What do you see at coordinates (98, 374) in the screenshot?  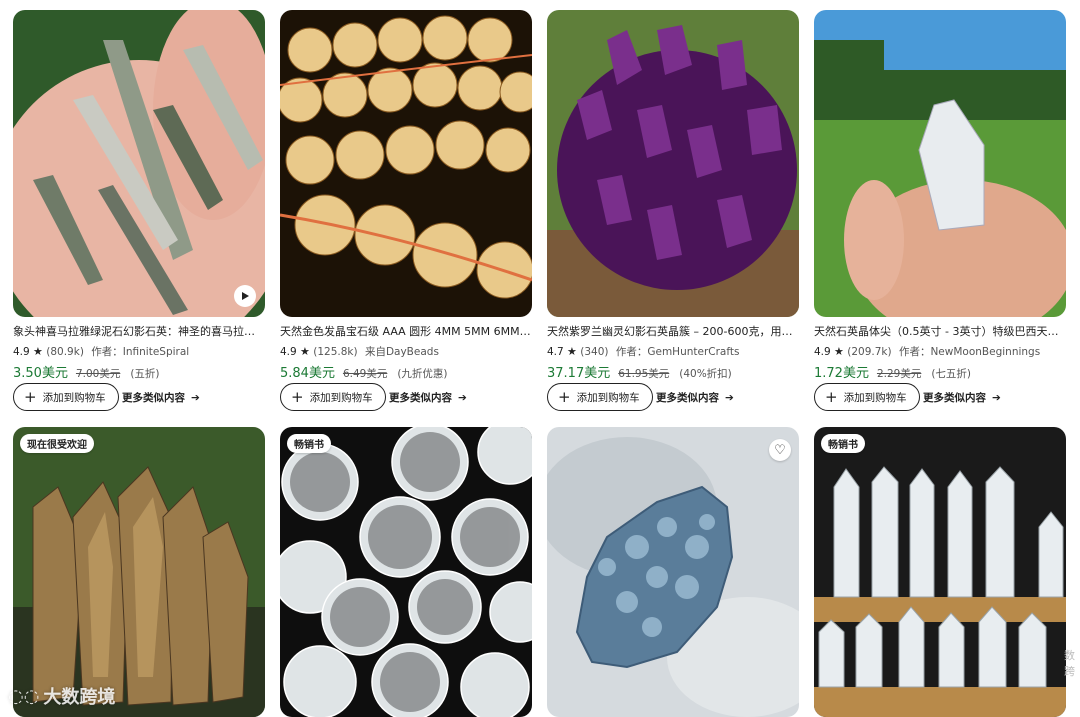 I see `original-price: 7.00美元` at bounding box center [98, 374].